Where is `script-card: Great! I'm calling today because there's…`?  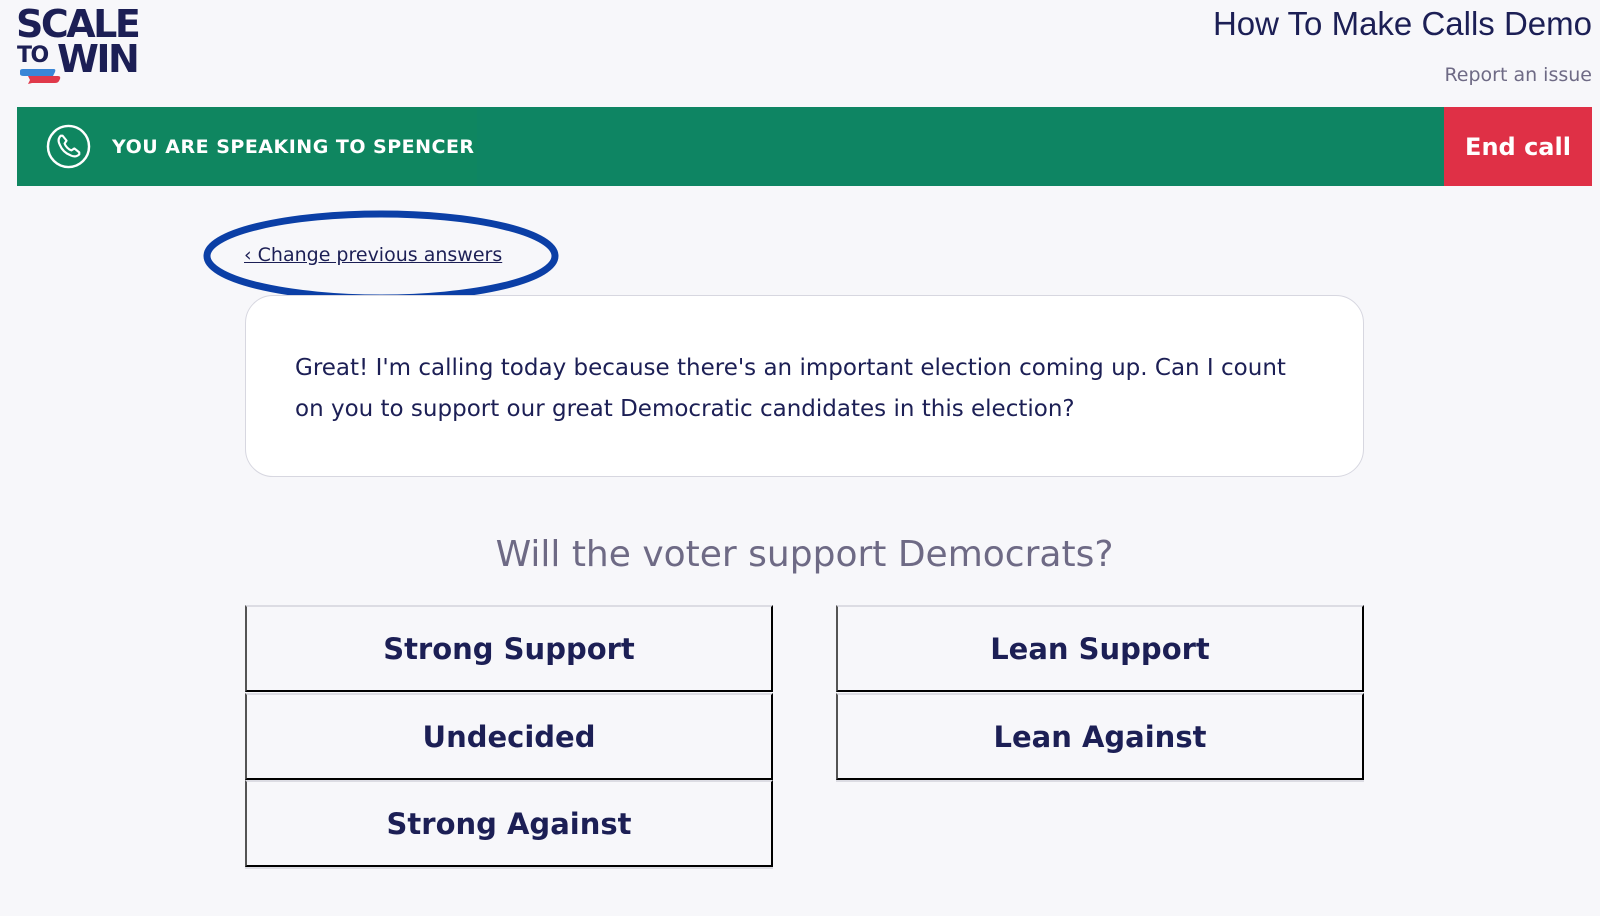
script-card: Great! I'm calling today because there's… is located at coordinates (804, 386).